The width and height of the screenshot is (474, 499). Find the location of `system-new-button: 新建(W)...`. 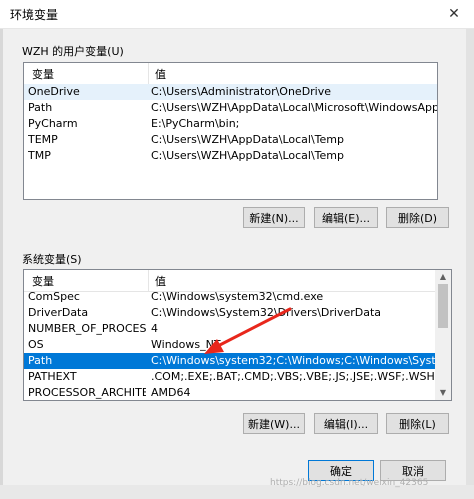

system-new-button: 新建(W)... is located at coordinates (274, 423).